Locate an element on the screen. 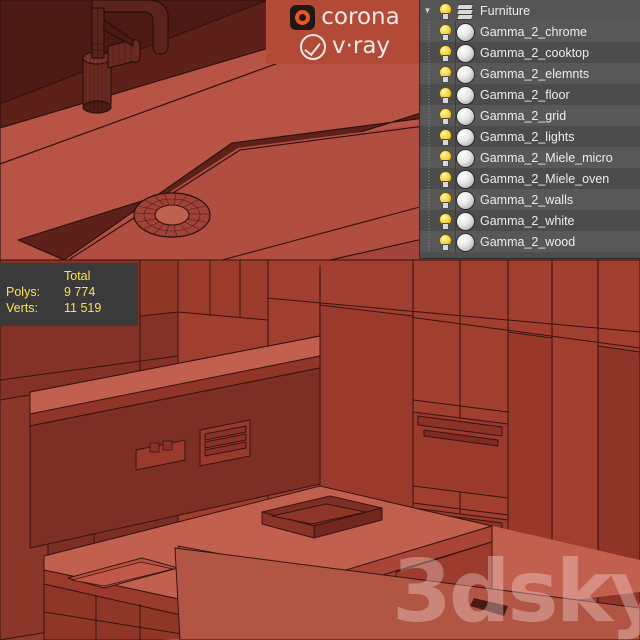  layer-row: Gamma_2_wood is located at coordinates (530, 241).